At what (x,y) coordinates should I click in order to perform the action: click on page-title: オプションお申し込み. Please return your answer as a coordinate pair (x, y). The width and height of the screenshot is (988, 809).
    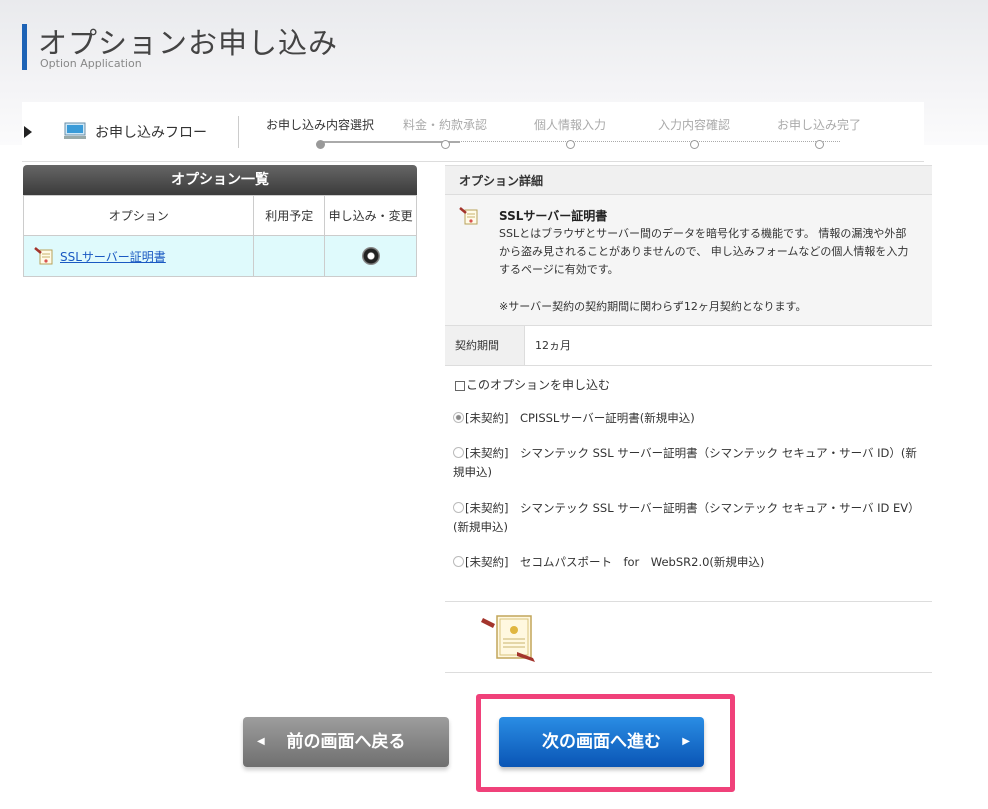
    Looking at the image, I should click on (188, 43).